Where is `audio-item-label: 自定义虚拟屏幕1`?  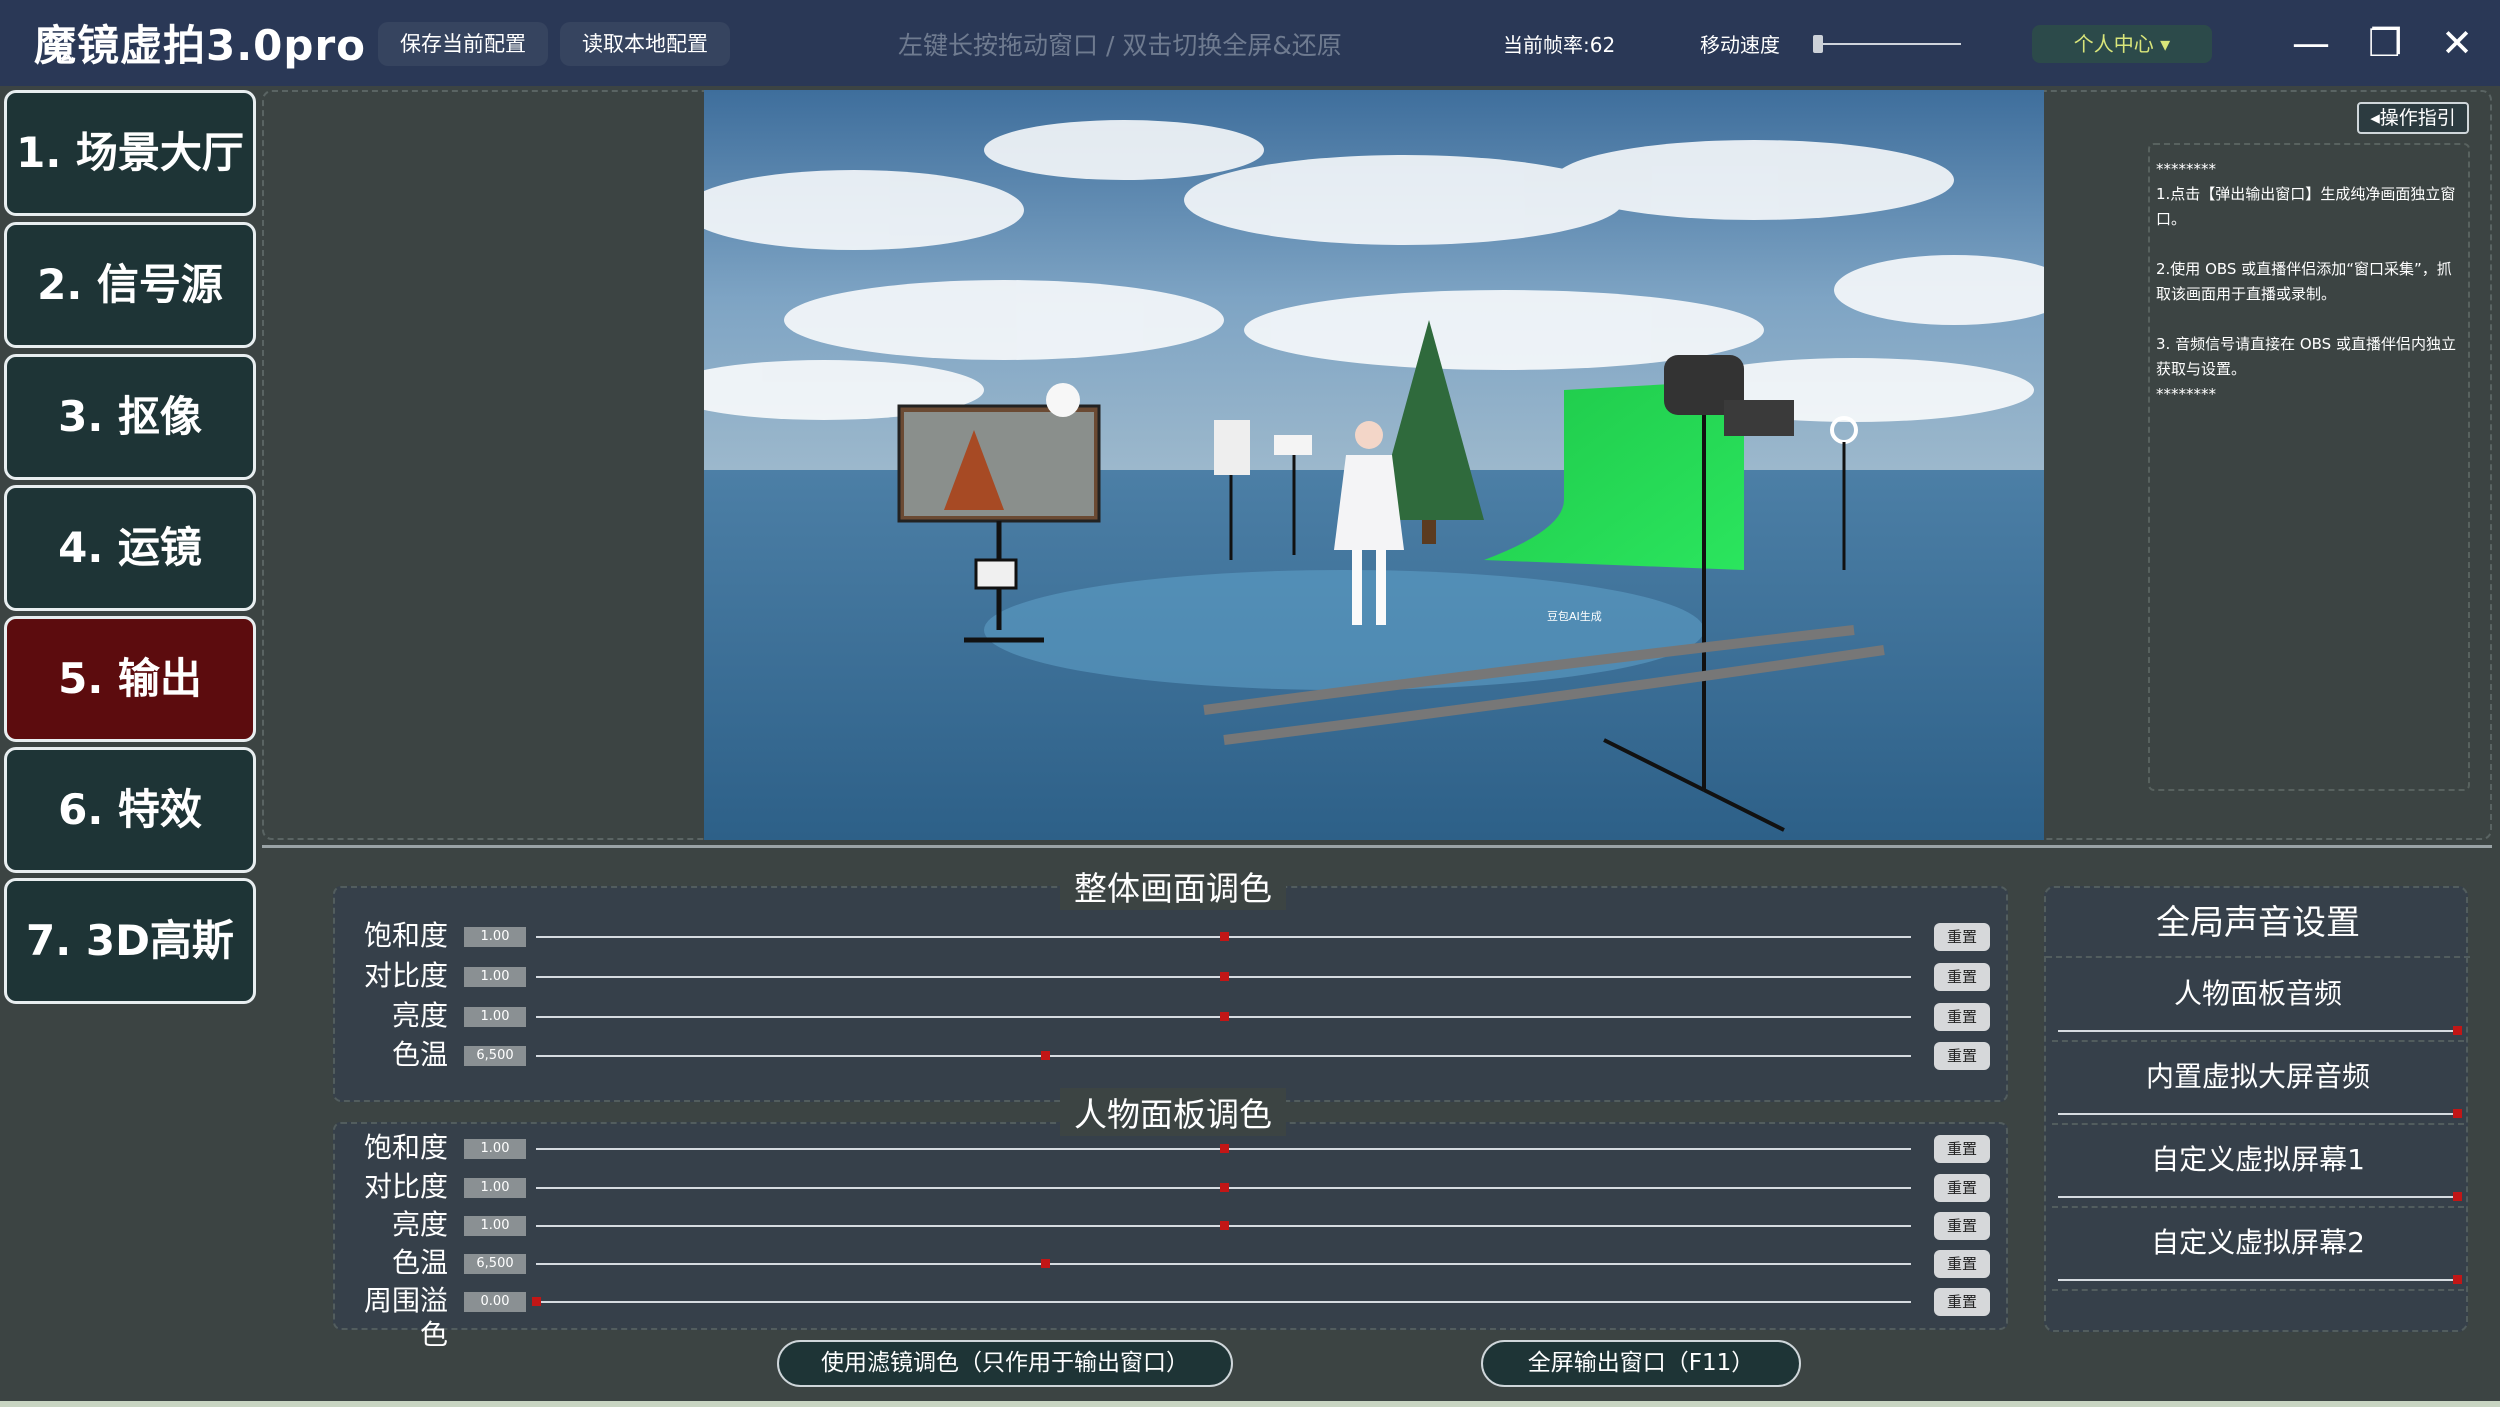 audio-item-label: 自定义虚拟屏幕1 is located at coordinates (2258, 1159).